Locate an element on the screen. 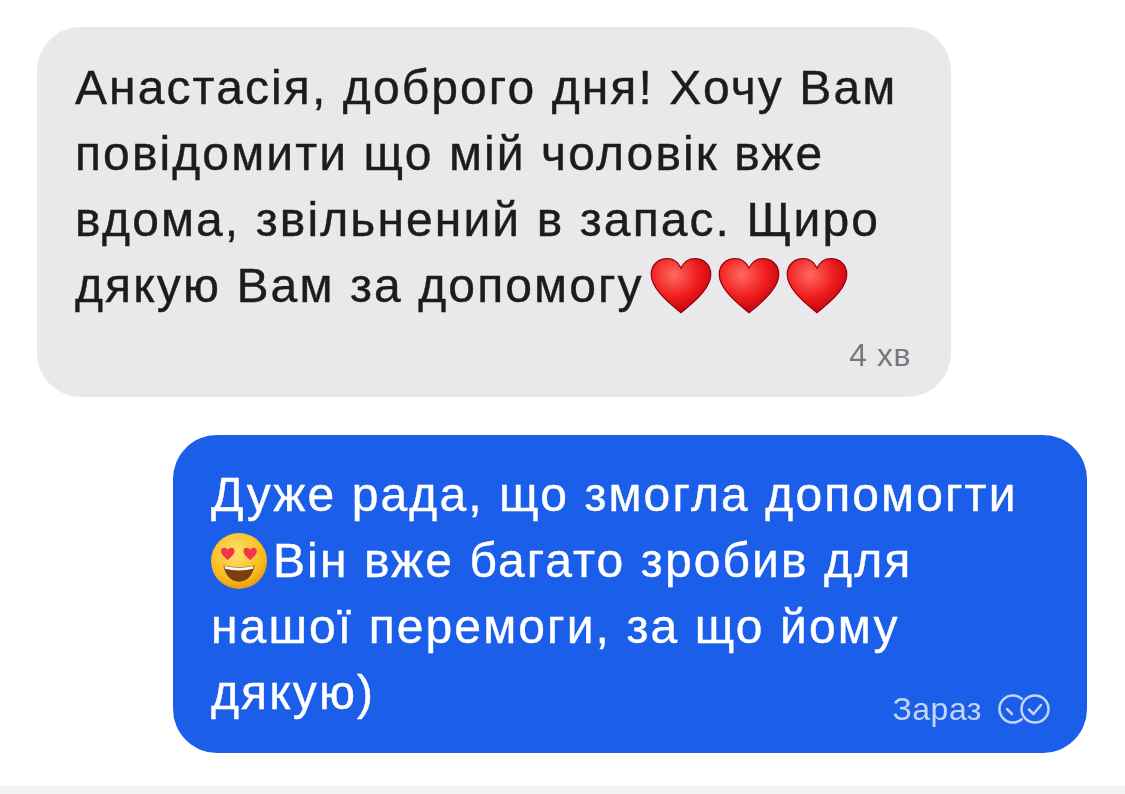 This screenshot has width=1125, height=794. message-time: Зараз is located at coordinates (937, 709).